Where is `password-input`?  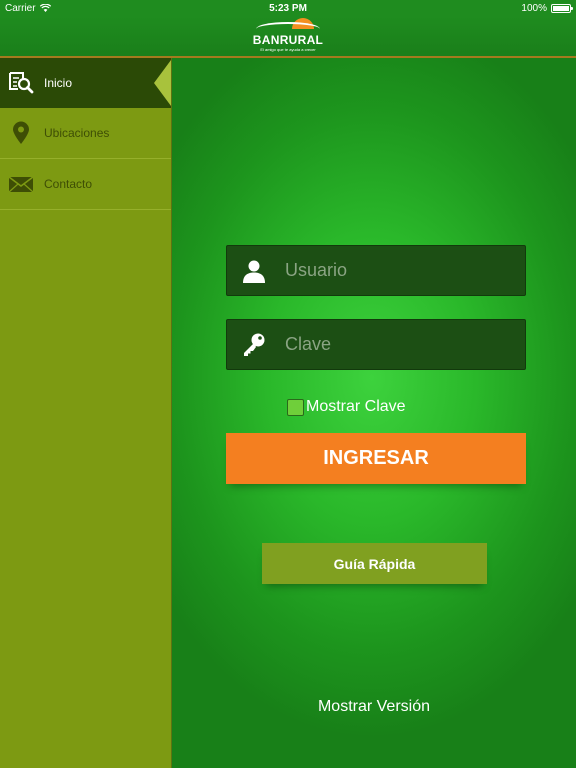
password-input is located at coordinates (400, 344).